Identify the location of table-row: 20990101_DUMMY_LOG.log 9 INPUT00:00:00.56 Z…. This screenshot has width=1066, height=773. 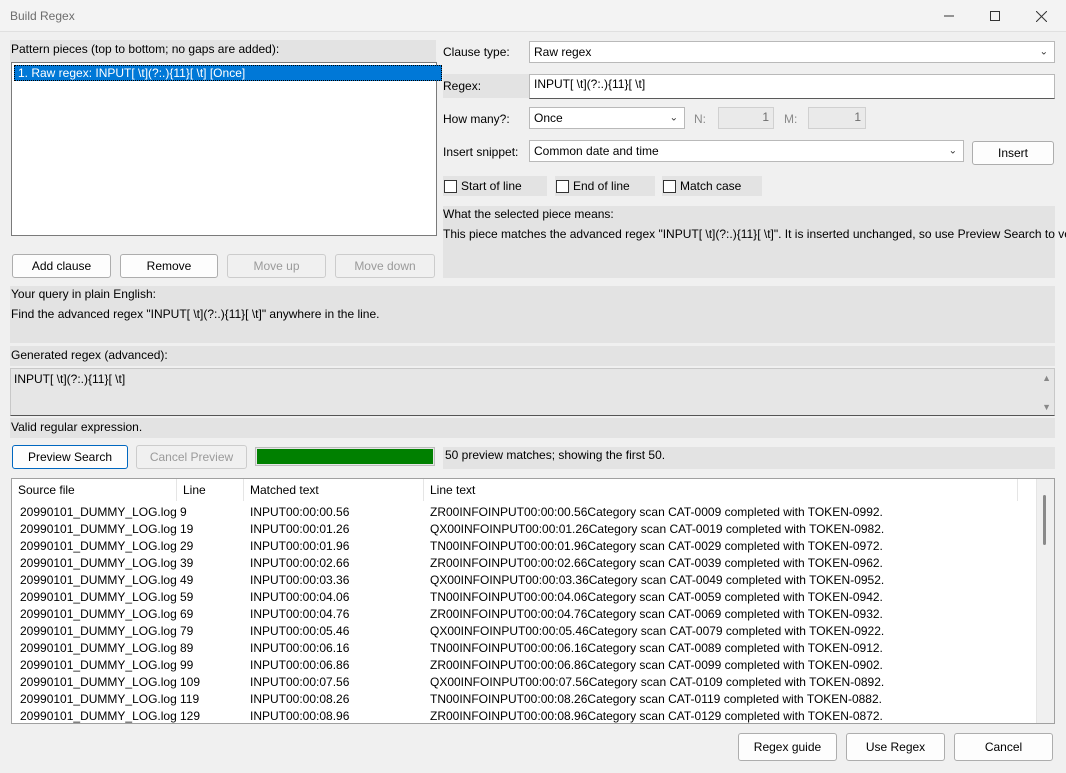
(522, 512).